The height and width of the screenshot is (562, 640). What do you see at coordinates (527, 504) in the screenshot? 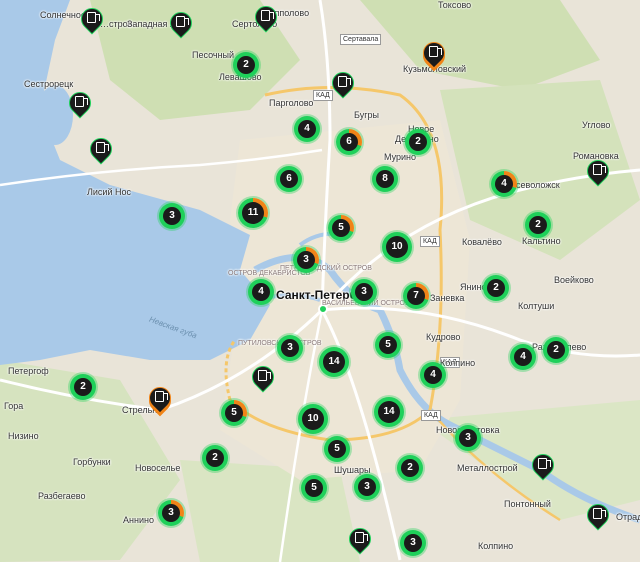
I see `place-label: Понтонный` at bounding box center [527, 504].